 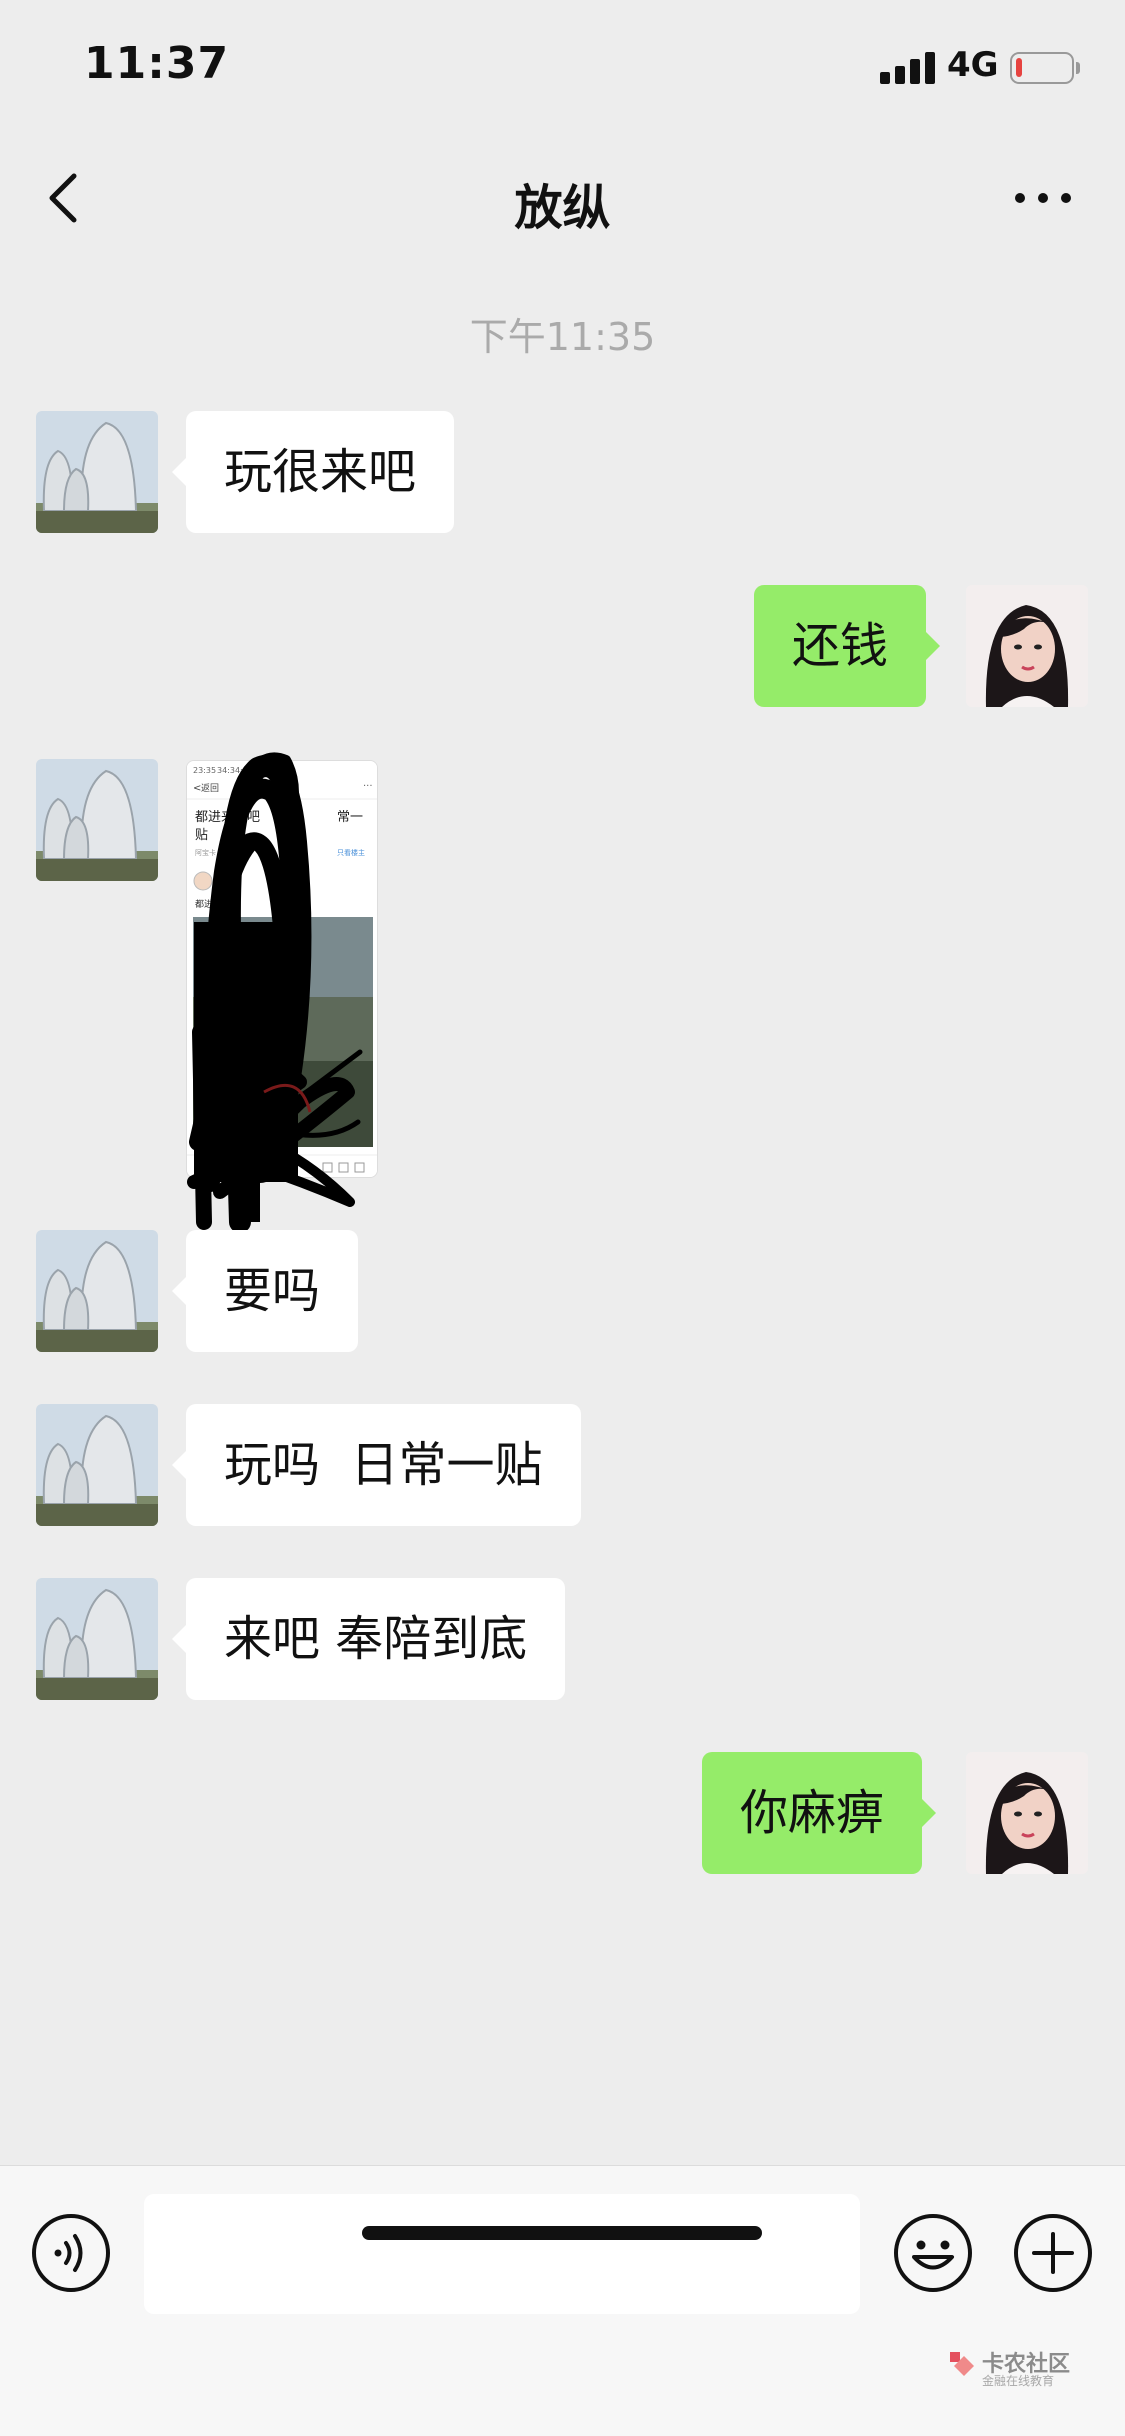 What do you see at coordinates (368, 1639) in the screenshot?
I see `message-bubble-received: 来吧 奉陪到底` at bounding box center [368, 1639].